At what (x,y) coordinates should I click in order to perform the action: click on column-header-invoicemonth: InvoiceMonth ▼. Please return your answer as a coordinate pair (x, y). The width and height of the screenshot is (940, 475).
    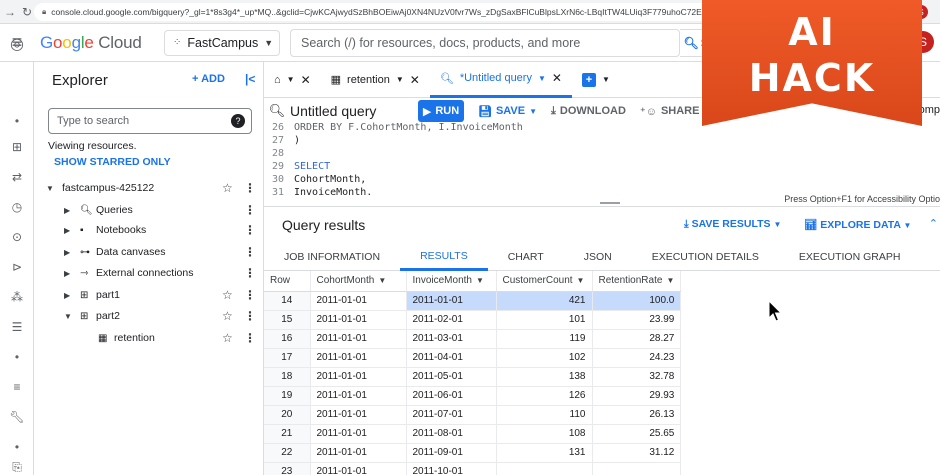
    Looking at the image, I should click on (451, 281).